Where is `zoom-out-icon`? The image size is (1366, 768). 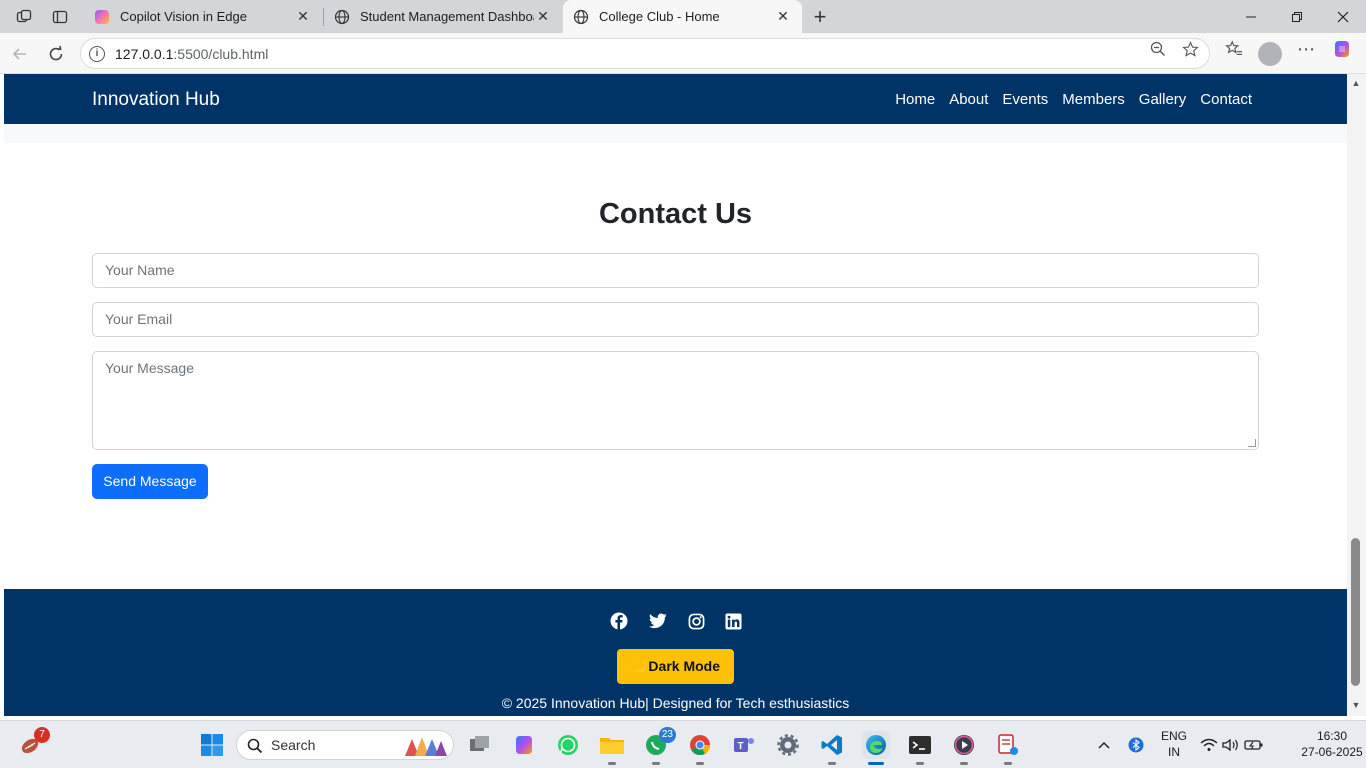 zoom-out-icon is located at coordinates (1158, 49).